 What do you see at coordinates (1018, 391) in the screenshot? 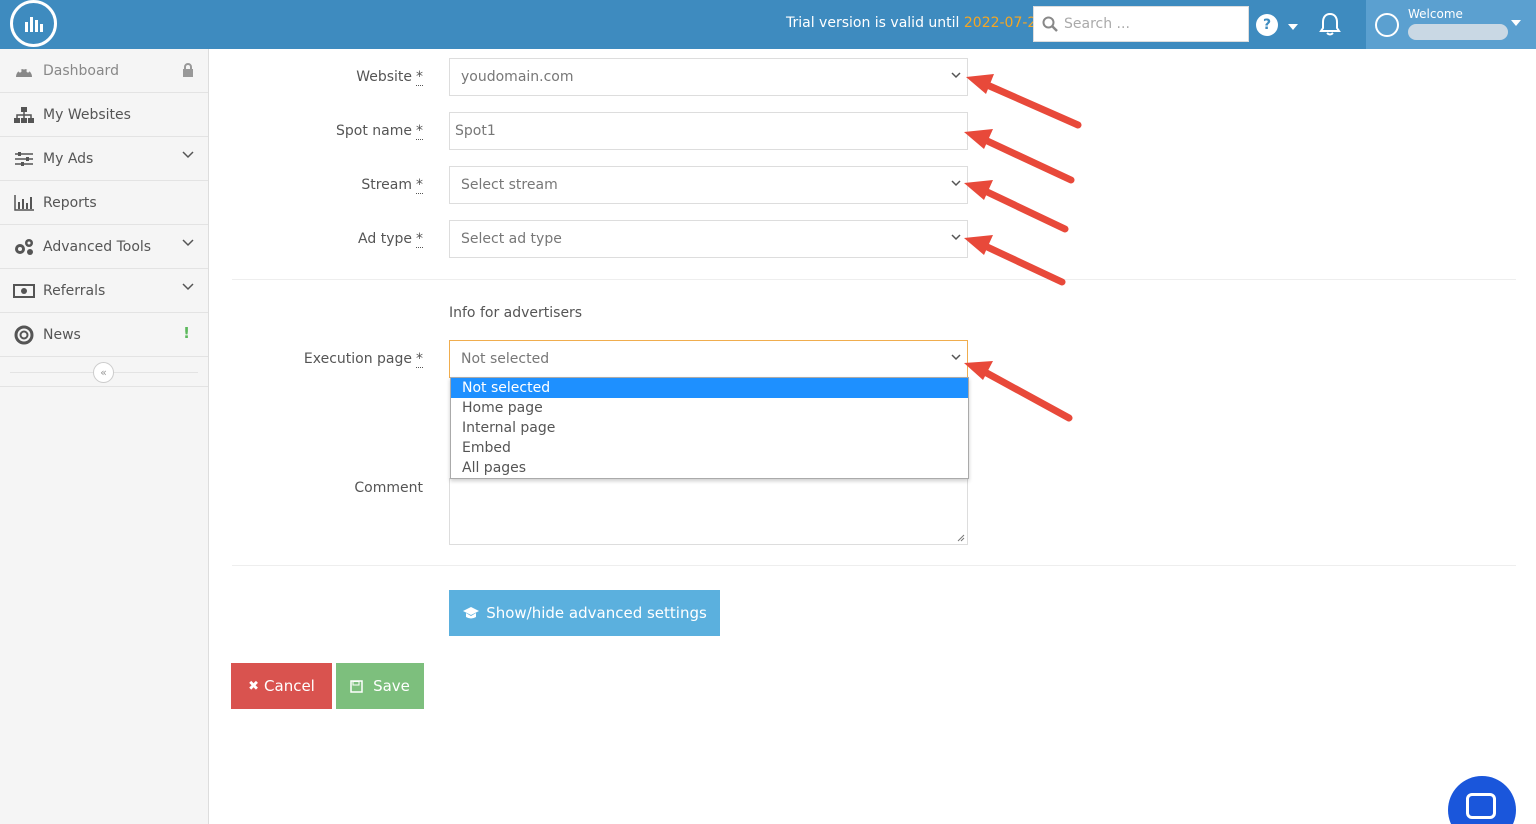
I see `annotation-arrow-execution-page` at bounding box center [1018, 391].